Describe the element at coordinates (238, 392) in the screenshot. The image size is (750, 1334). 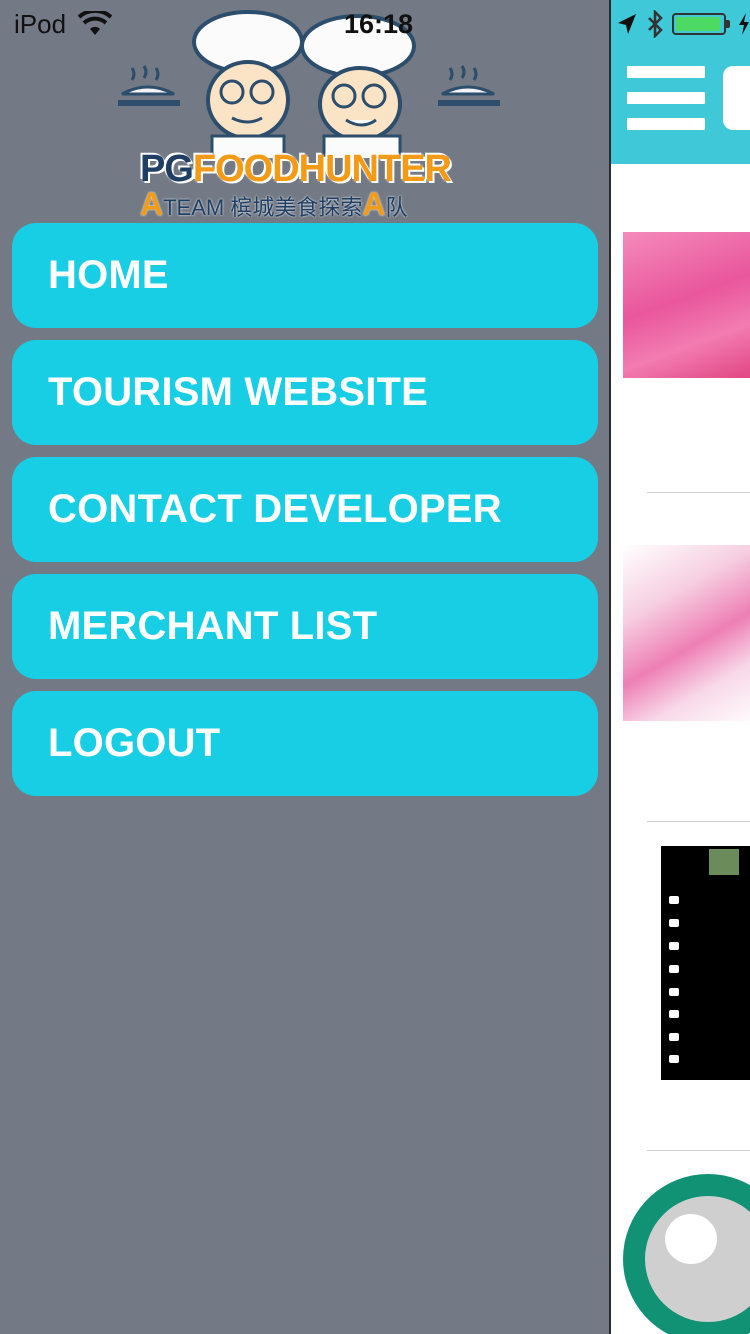
I see `menu-item-label: TOURISM WEBSITE` at that location.